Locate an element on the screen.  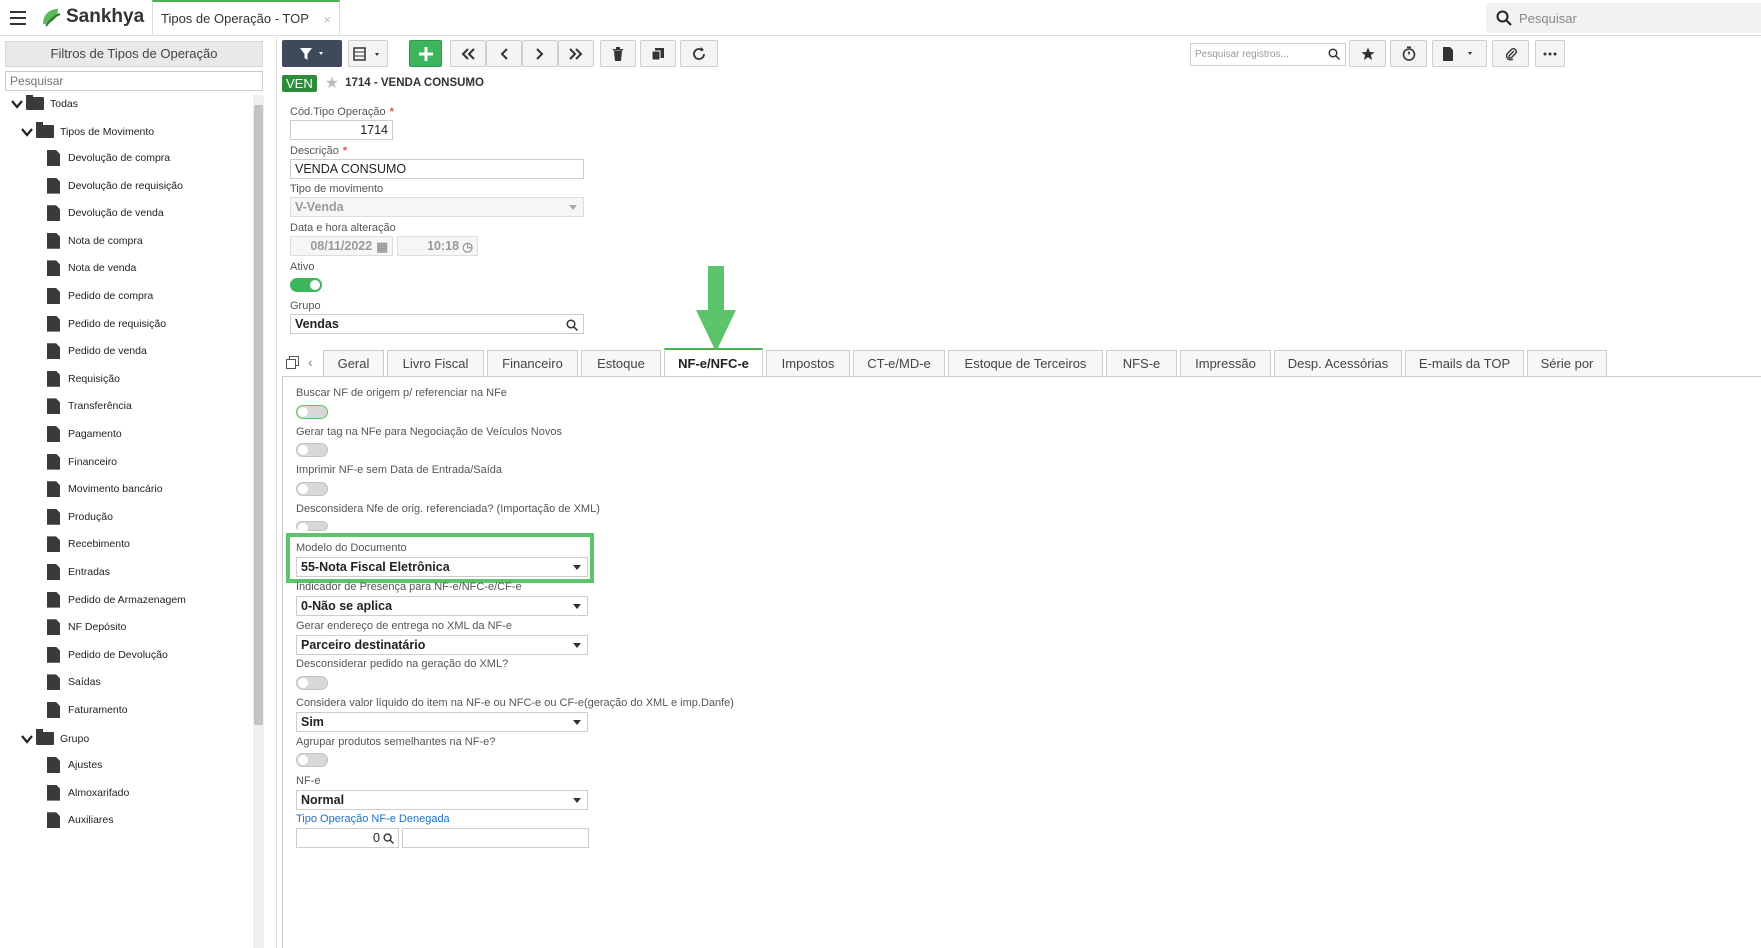
desconsiderar-pedido-toggle is located at coordinates (312, 683).